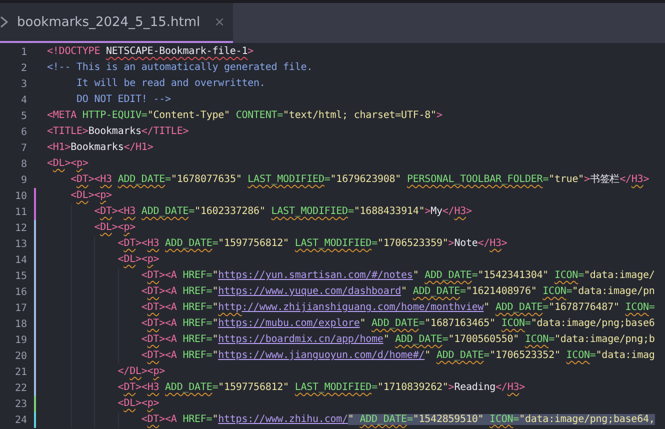 The height and width of the screenshot is (429, 665). What do you see at coordinates (20, 228) in the screenshot?
I see `line-number: 12` at bounding box center [20, 228].